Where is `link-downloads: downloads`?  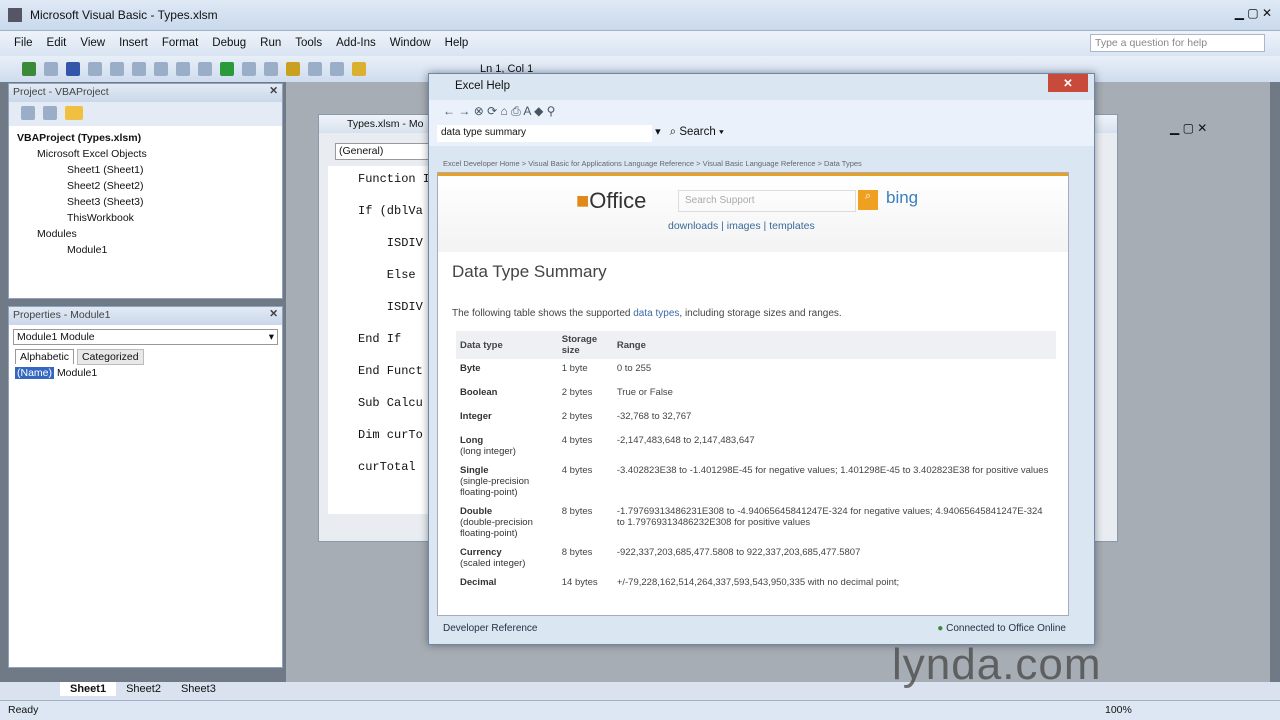
link-downloads: downloads is located at coordinates (693, 226).